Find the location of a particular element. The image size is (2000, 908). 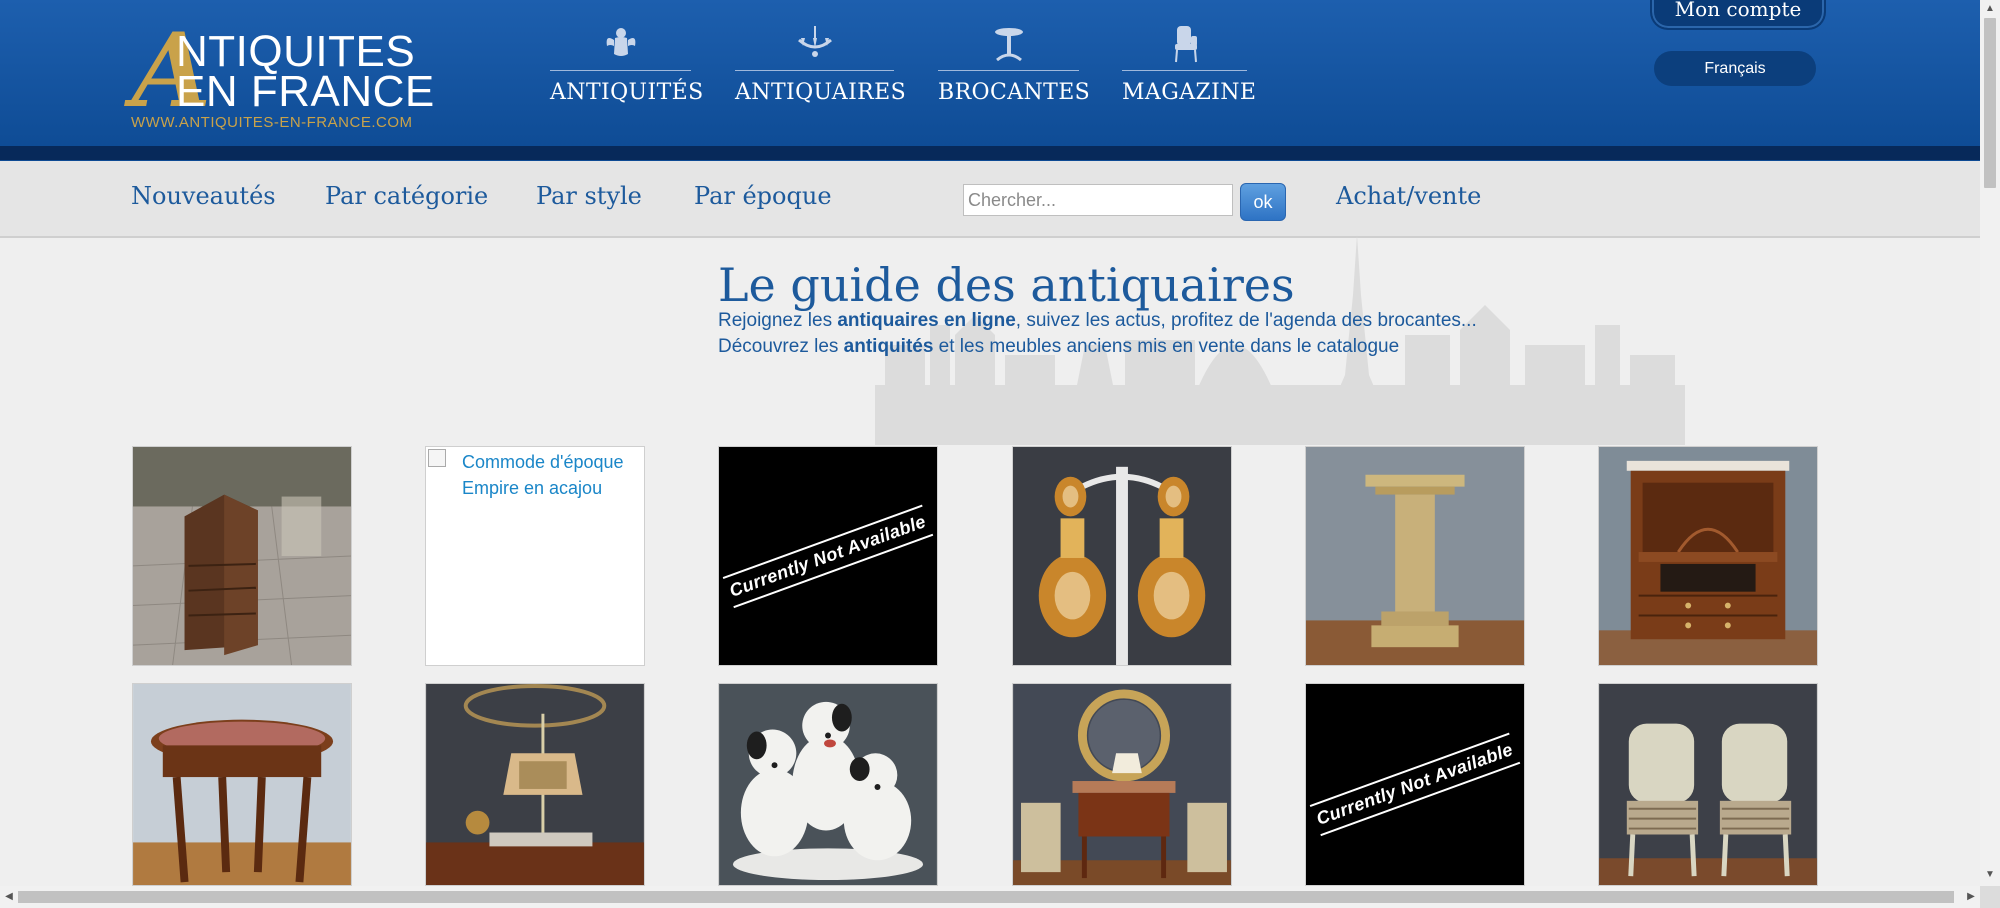

main-nav-antiquaires: ANTIQUAIRES is located at coordinates (821, 67).